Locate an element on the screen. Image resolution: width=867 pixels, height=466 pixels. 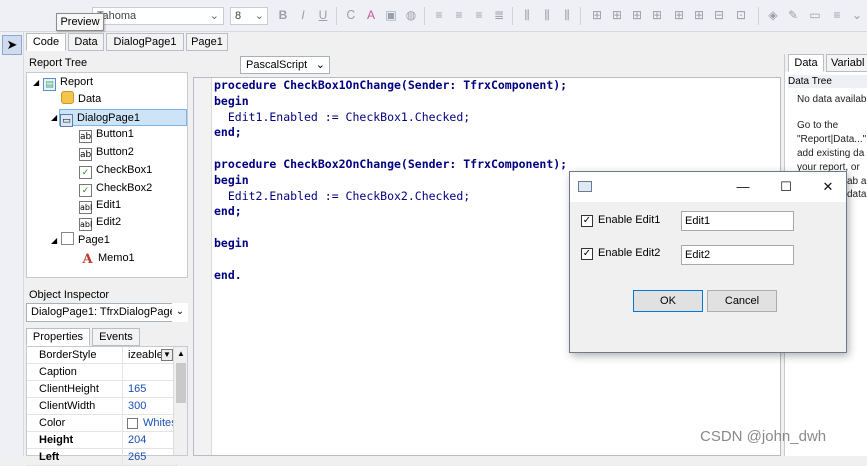
tree-node-checkbox2: ✓ CheckBox2 is located at coordinates (115, 188).